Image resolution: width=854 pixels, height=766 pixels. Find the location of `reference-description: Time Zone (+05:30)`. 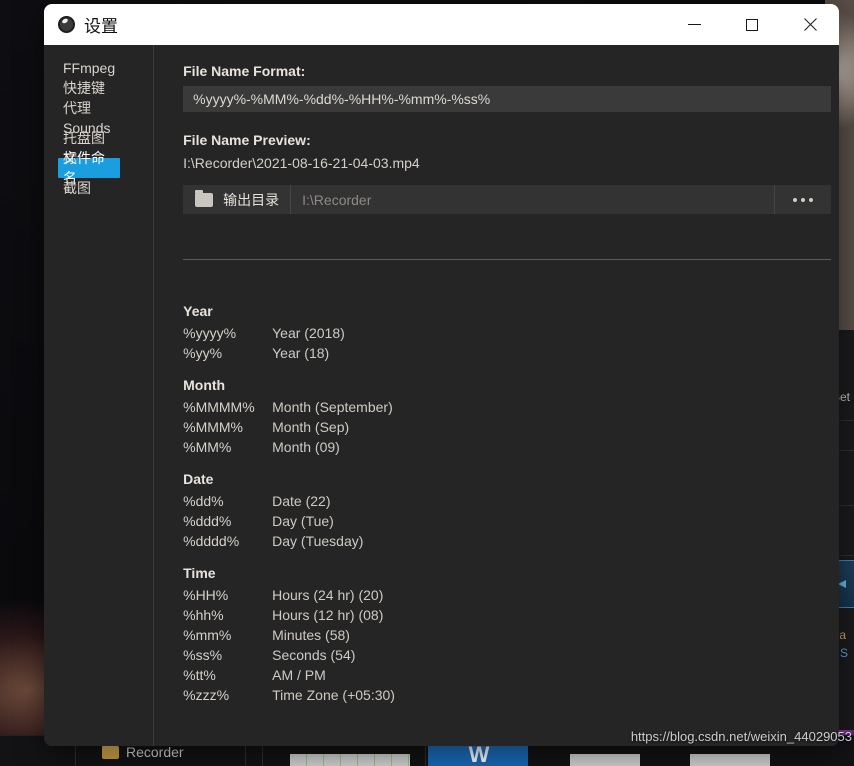

reference-description: Time Zone (+05:30) is located at coordinates (333, 695).